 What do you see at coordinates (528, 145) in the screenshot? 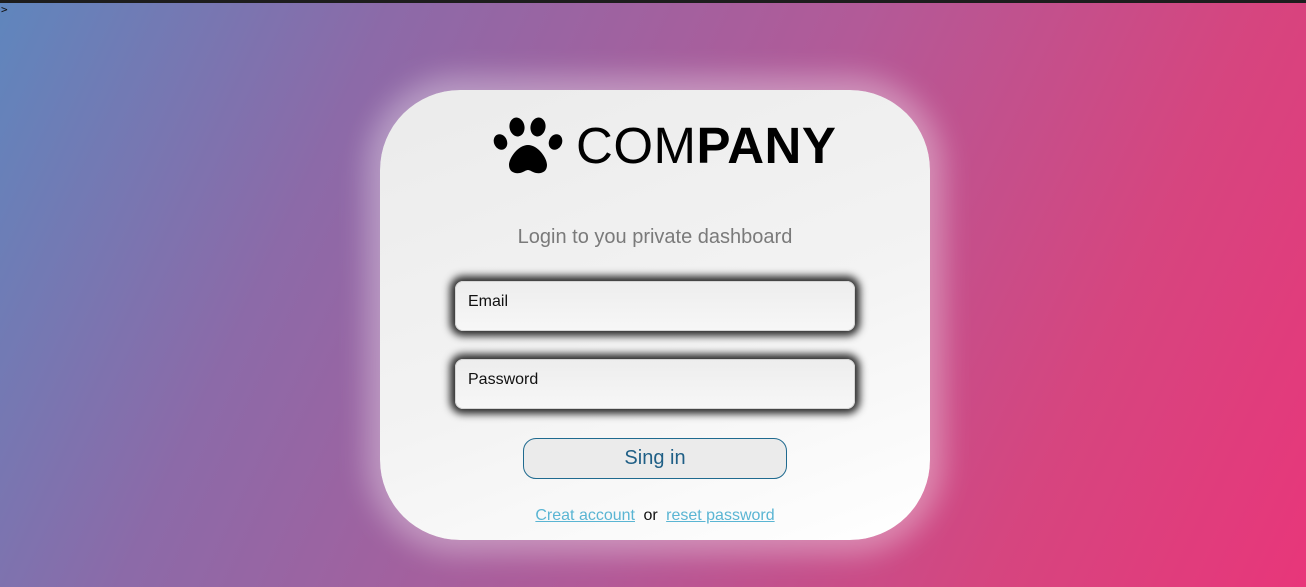
I see `paw-icon` at bounding box center [528, 145].